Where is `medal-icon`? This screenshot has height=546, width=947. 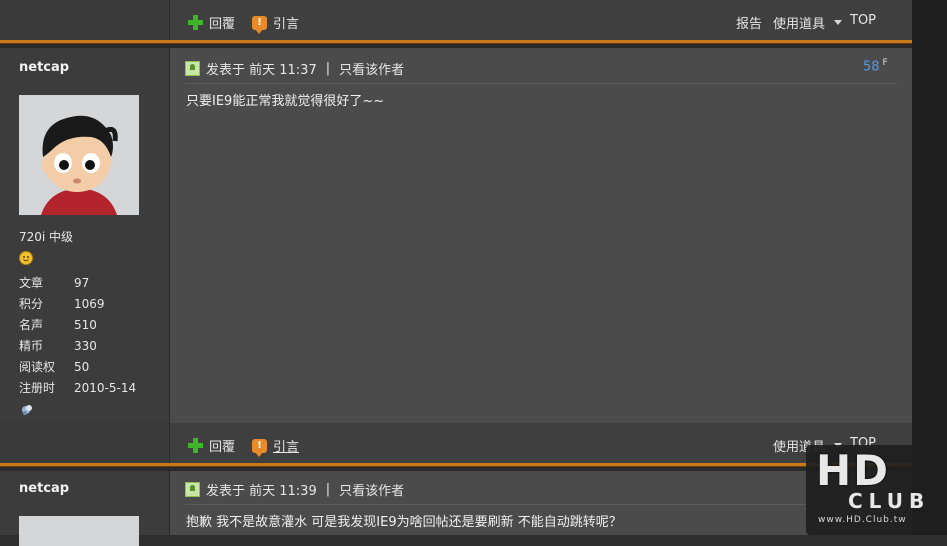
medal-icon is located at coordinates (27, 410).